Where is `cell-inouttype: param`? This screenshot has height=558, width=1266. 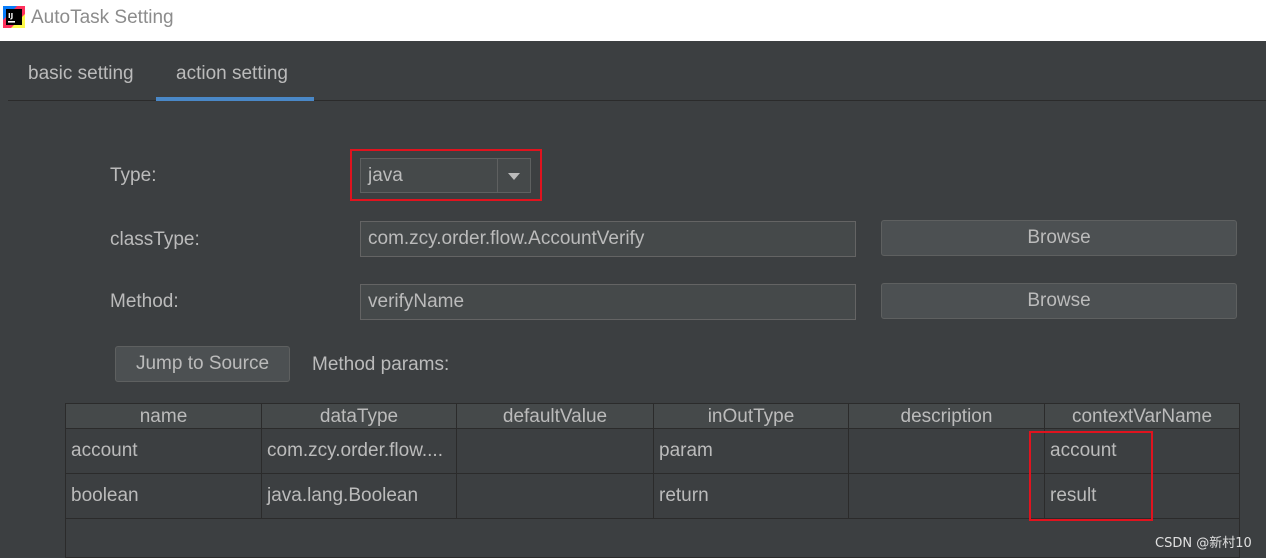
cell-inouttype: param is located at coordinates (751, 451).